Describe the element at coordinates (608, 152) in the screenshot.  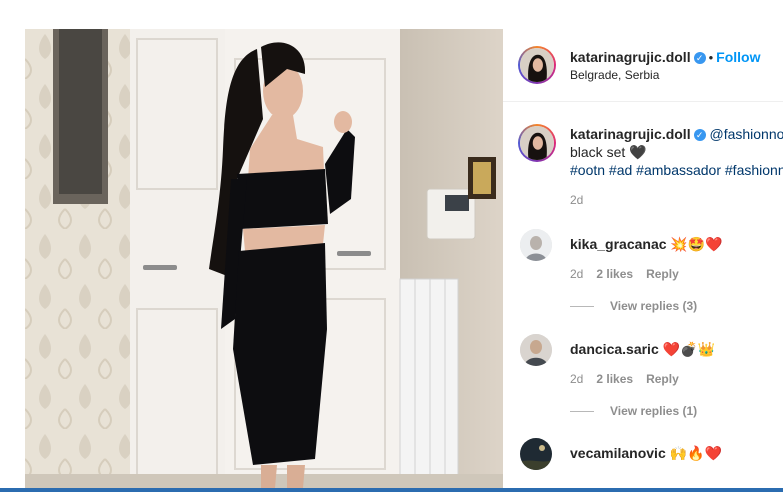
I see `caption-text: black set 🖤` at that location.